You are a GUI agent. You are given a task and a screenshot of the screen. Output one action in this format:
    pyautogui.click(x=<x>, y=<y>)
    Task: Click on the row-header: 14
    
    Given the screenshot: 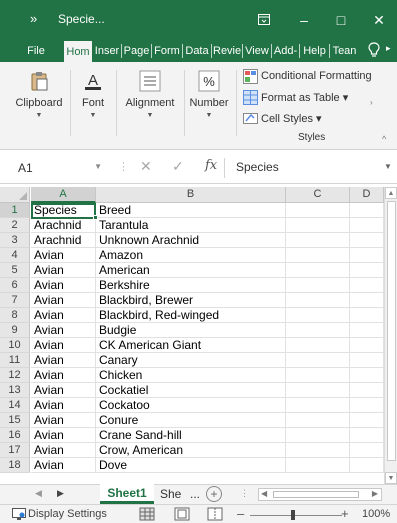 What is the action you would take?
    pyautogui.click(x=15, y=405)
    